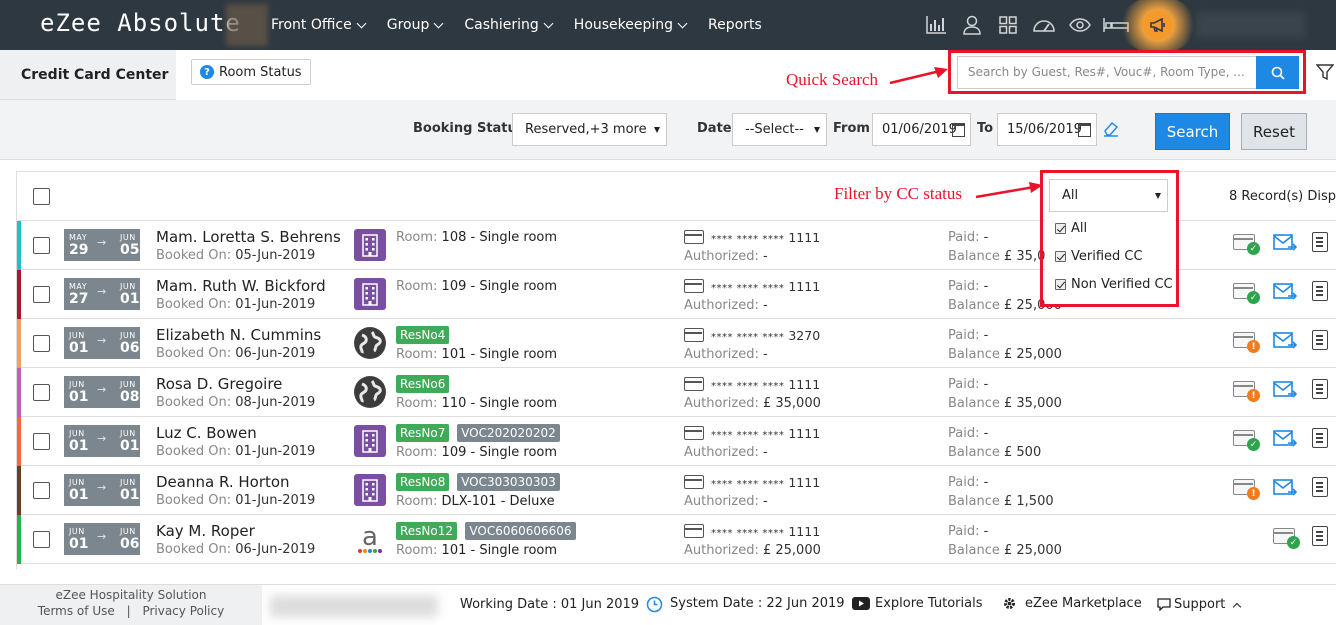 The height and width of the screenshot is (625, 1336). Describe the element at coordinates (223, 482) in the screenshot. I see `guest-name: Deanna R. Horton` at that location.